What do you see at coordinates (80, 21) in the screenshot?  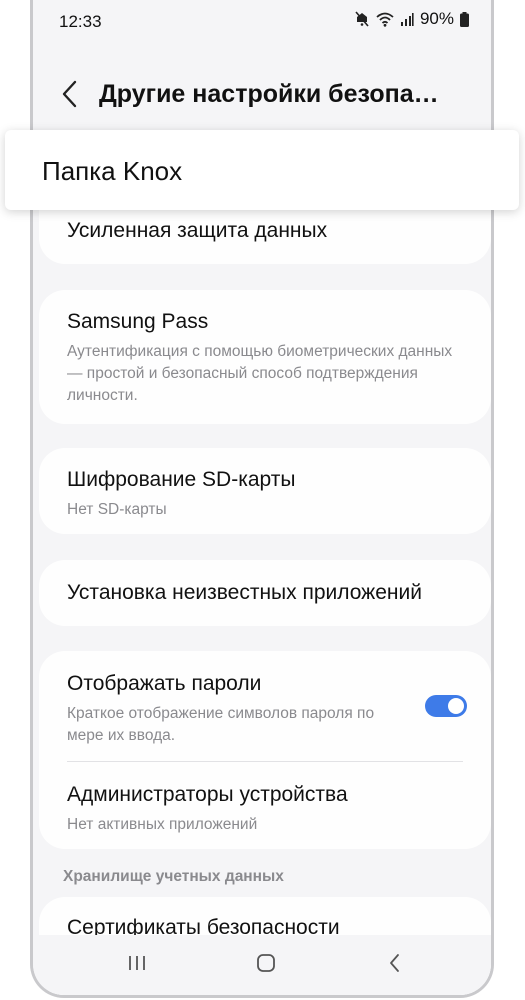 I see `status-time: 12:33` at bounding box center [80, 21].